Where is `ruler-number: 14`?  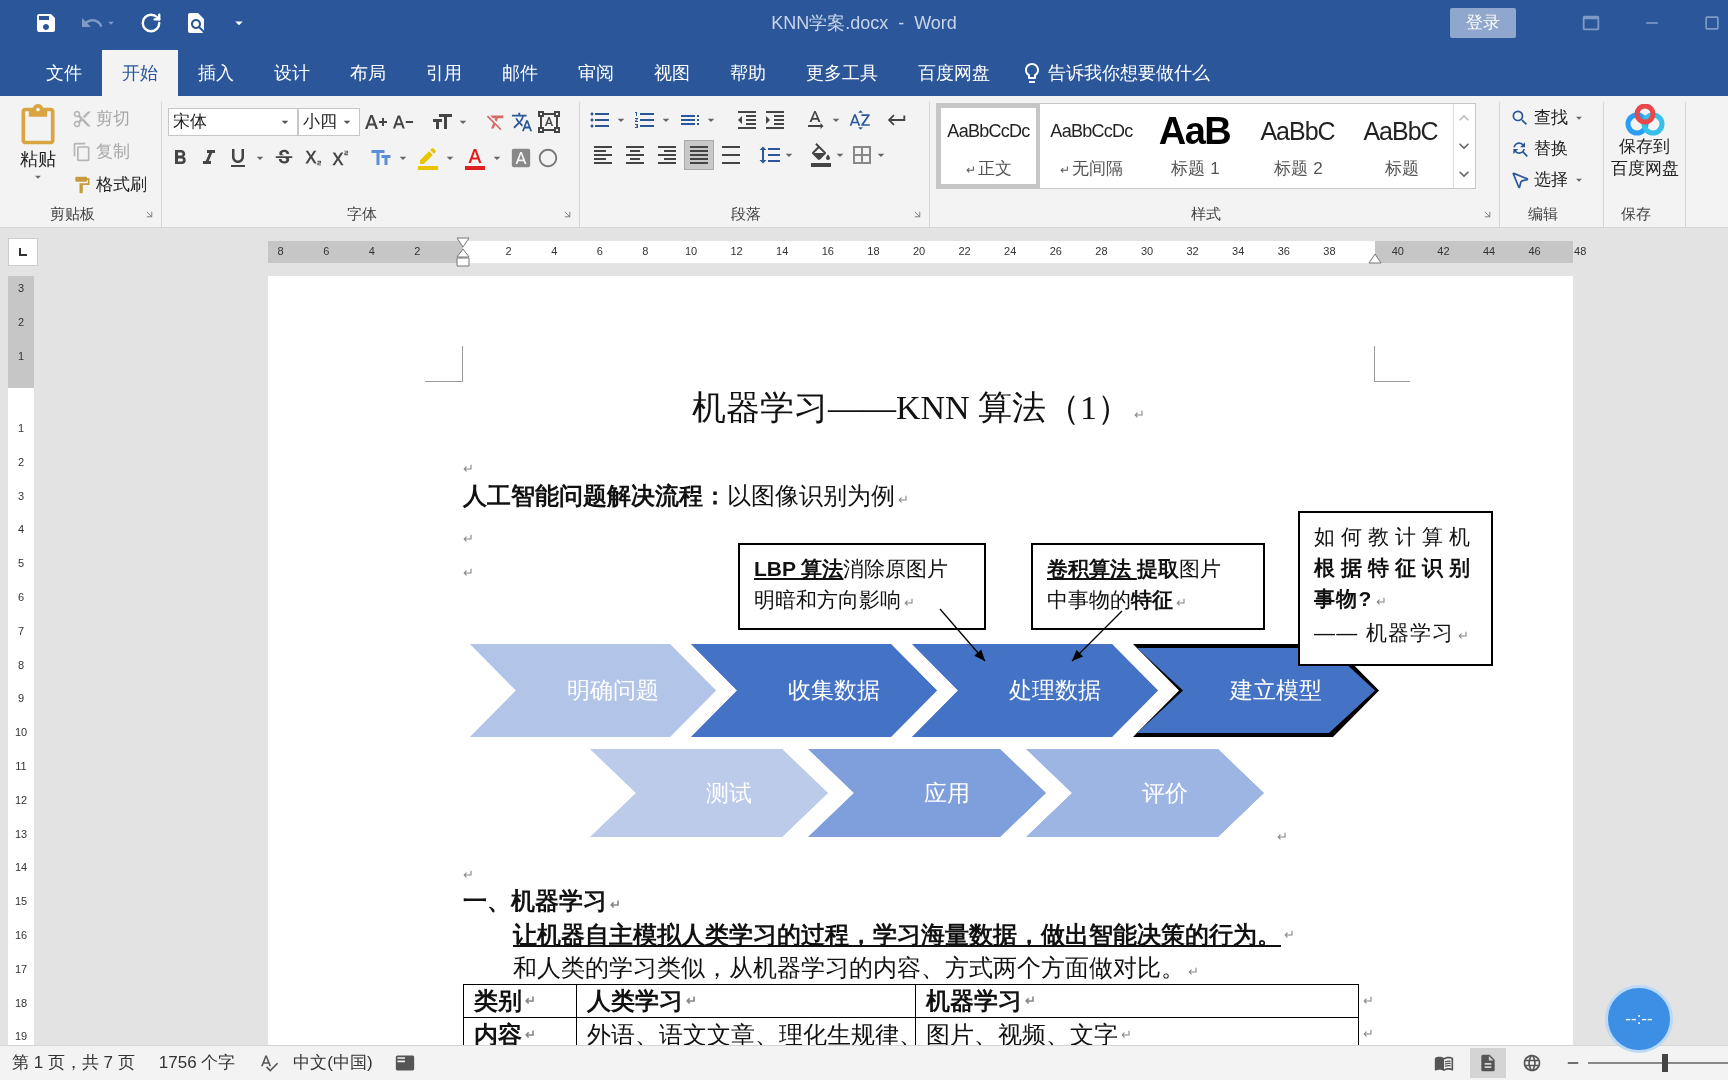 ruler-number: 14 is located at coordinates (782, 251).